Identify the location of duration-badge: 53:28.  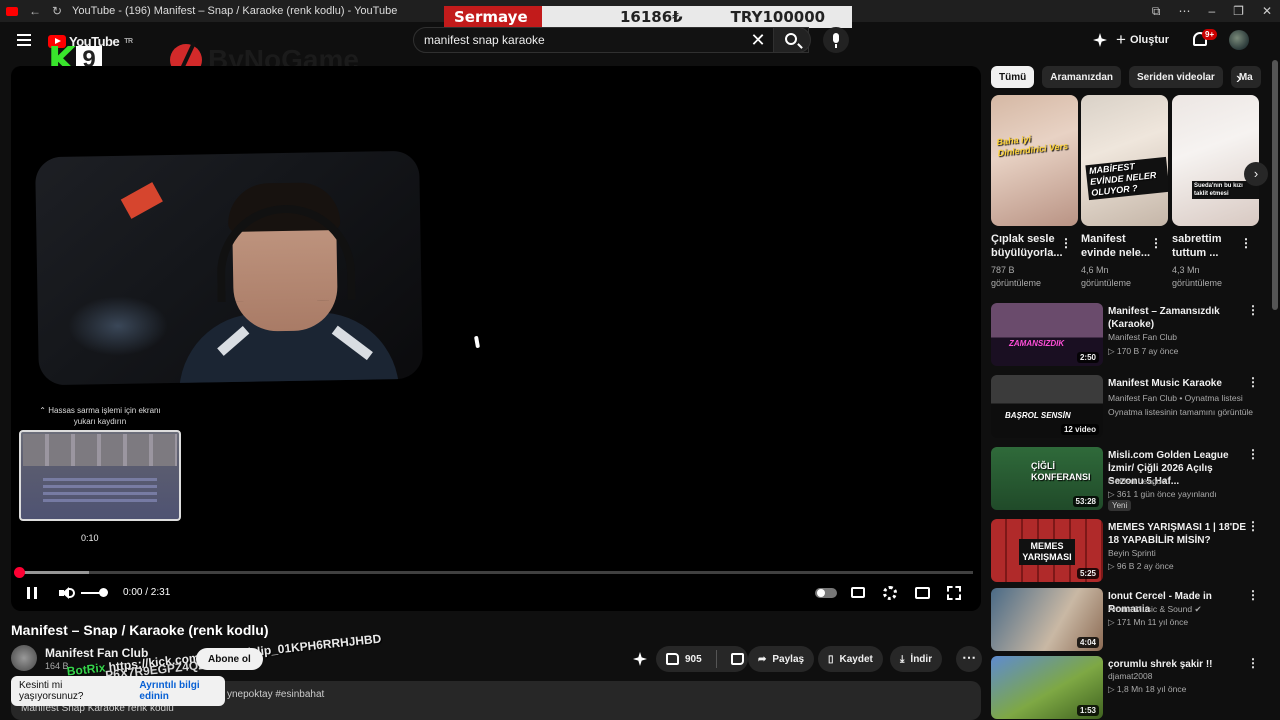
(1085, 501).